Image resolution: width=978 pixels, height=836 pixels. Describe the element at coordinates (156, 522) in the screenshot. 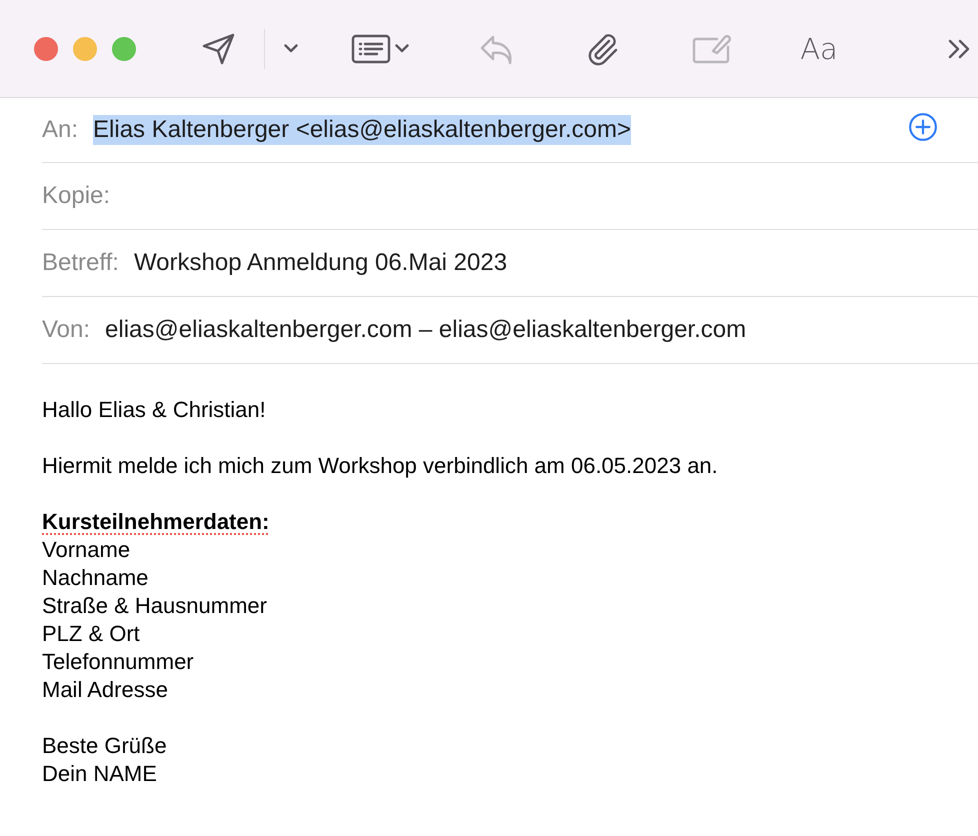

I see `body-heading: Kursteilnehmerdaten:` at that location.